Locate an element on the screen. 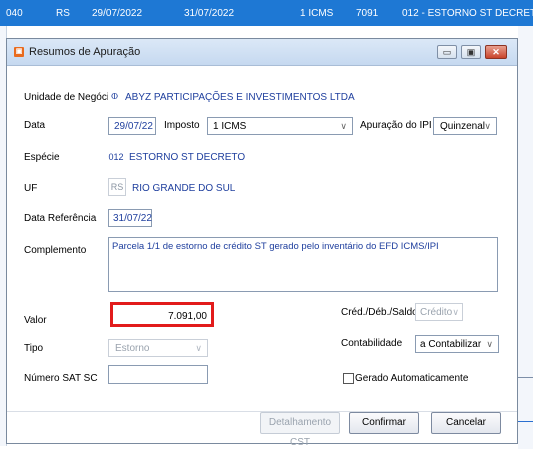  valor-value: 7.091,00 is located at coordinates (187, 316).